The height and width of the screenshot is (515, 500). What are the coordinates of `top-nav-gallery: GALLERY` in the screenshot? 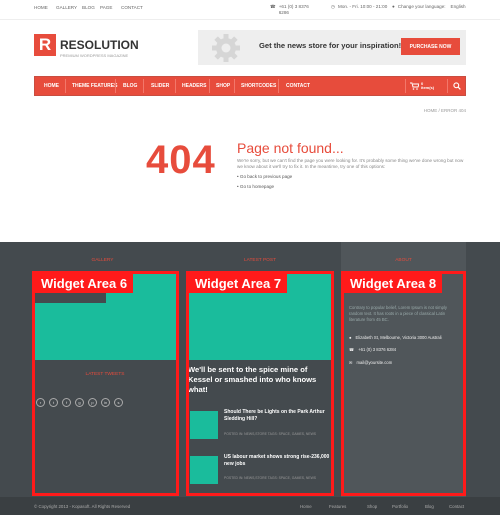 It's located at (66, 7).